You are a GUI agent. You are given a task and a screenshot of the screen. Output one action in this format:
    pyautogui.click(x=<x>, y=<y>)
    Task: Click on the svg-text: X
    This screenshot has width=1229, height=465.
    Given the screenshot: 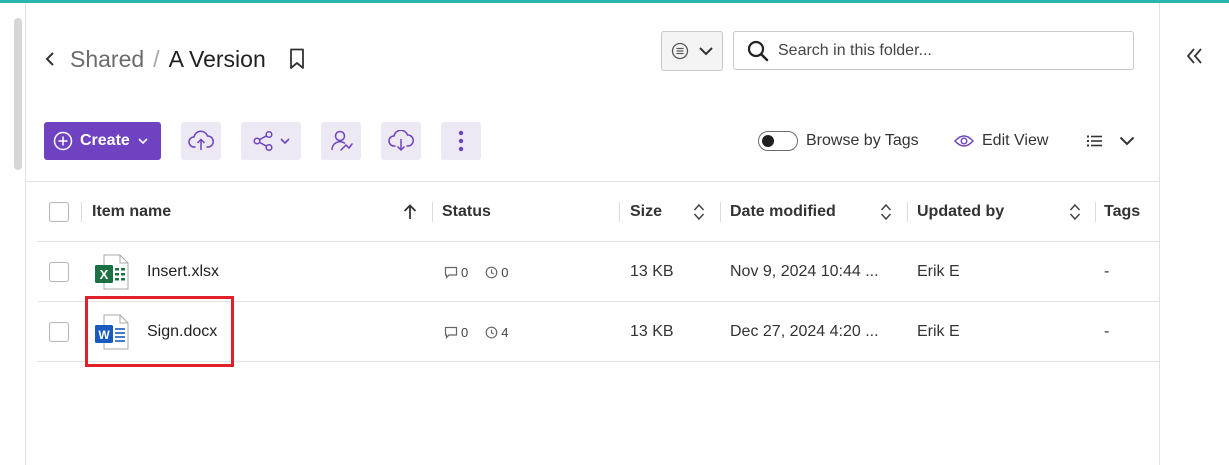 What is the action you would take?
    pyautogui.click(x=104, y=274)
    